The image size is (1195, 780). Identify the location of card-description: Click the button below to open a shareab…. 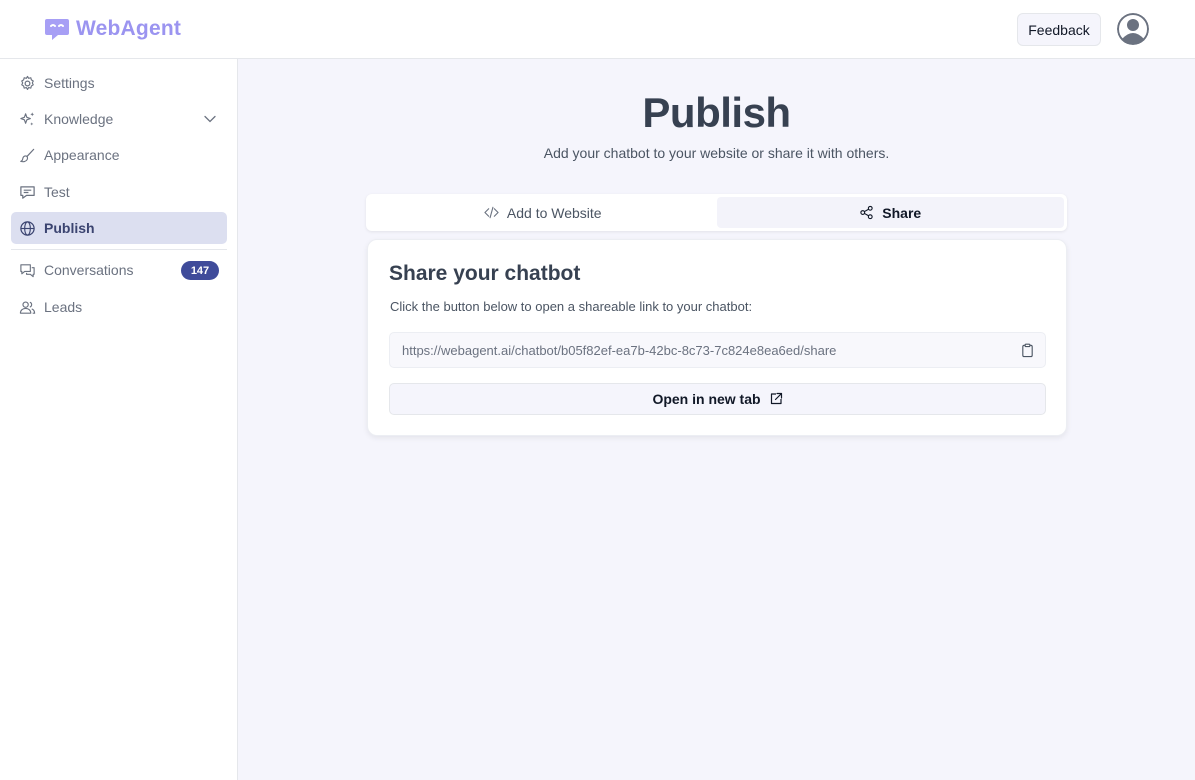
(571, 306).